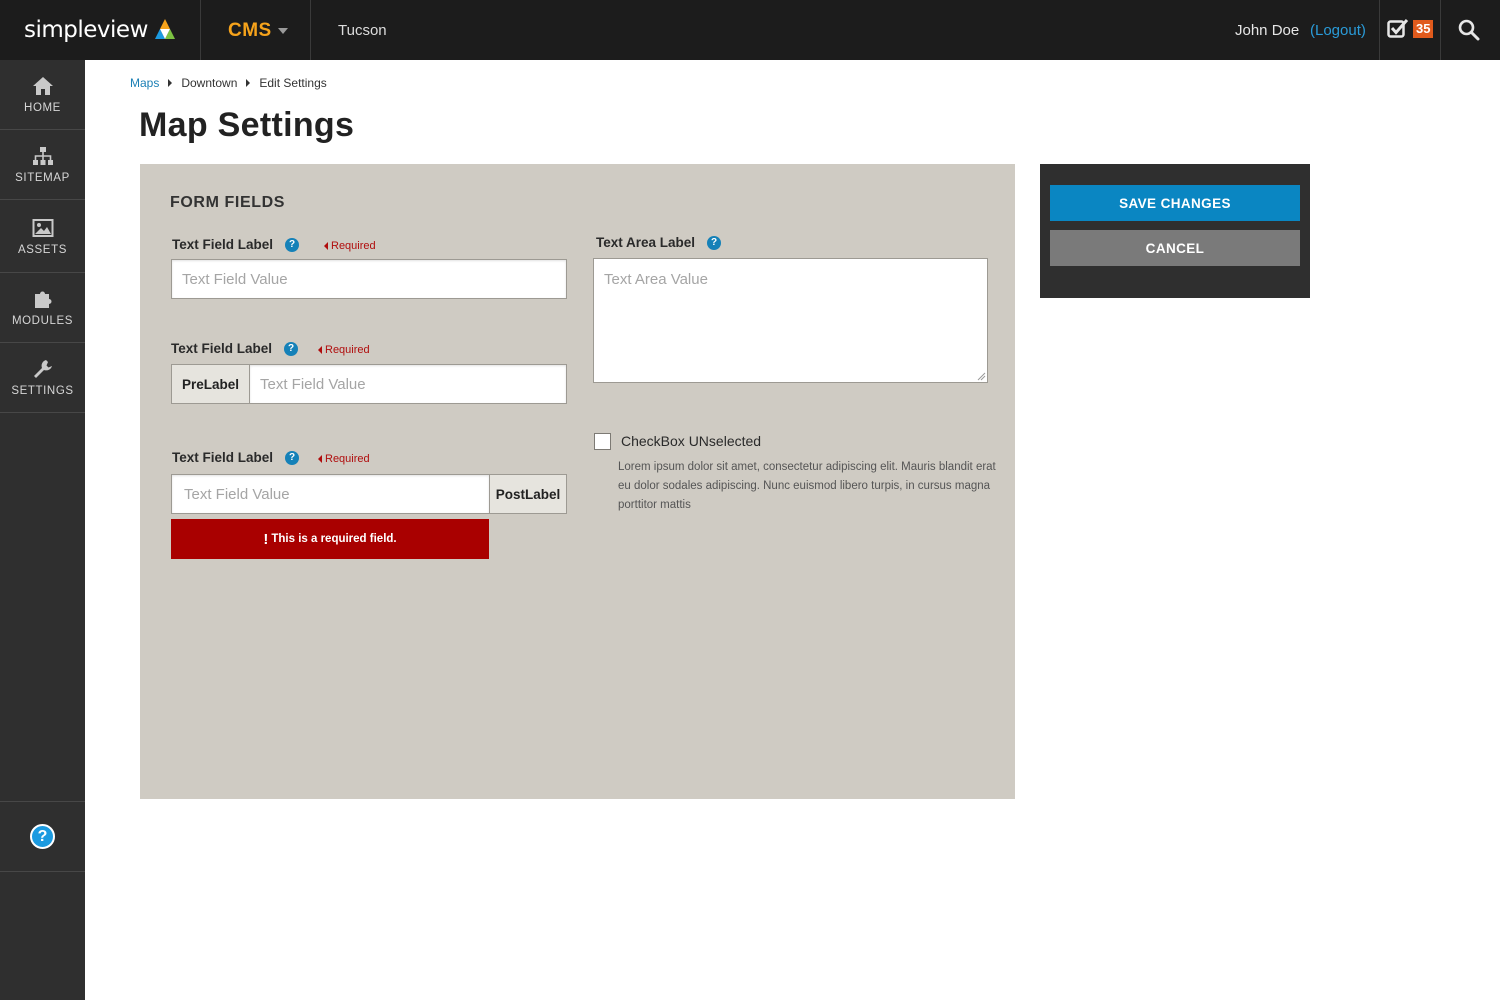  What do you see at coordinates (86, 30) in the screenshot?
I see `logo-text: simpleview` at bounding box center [86, 30].